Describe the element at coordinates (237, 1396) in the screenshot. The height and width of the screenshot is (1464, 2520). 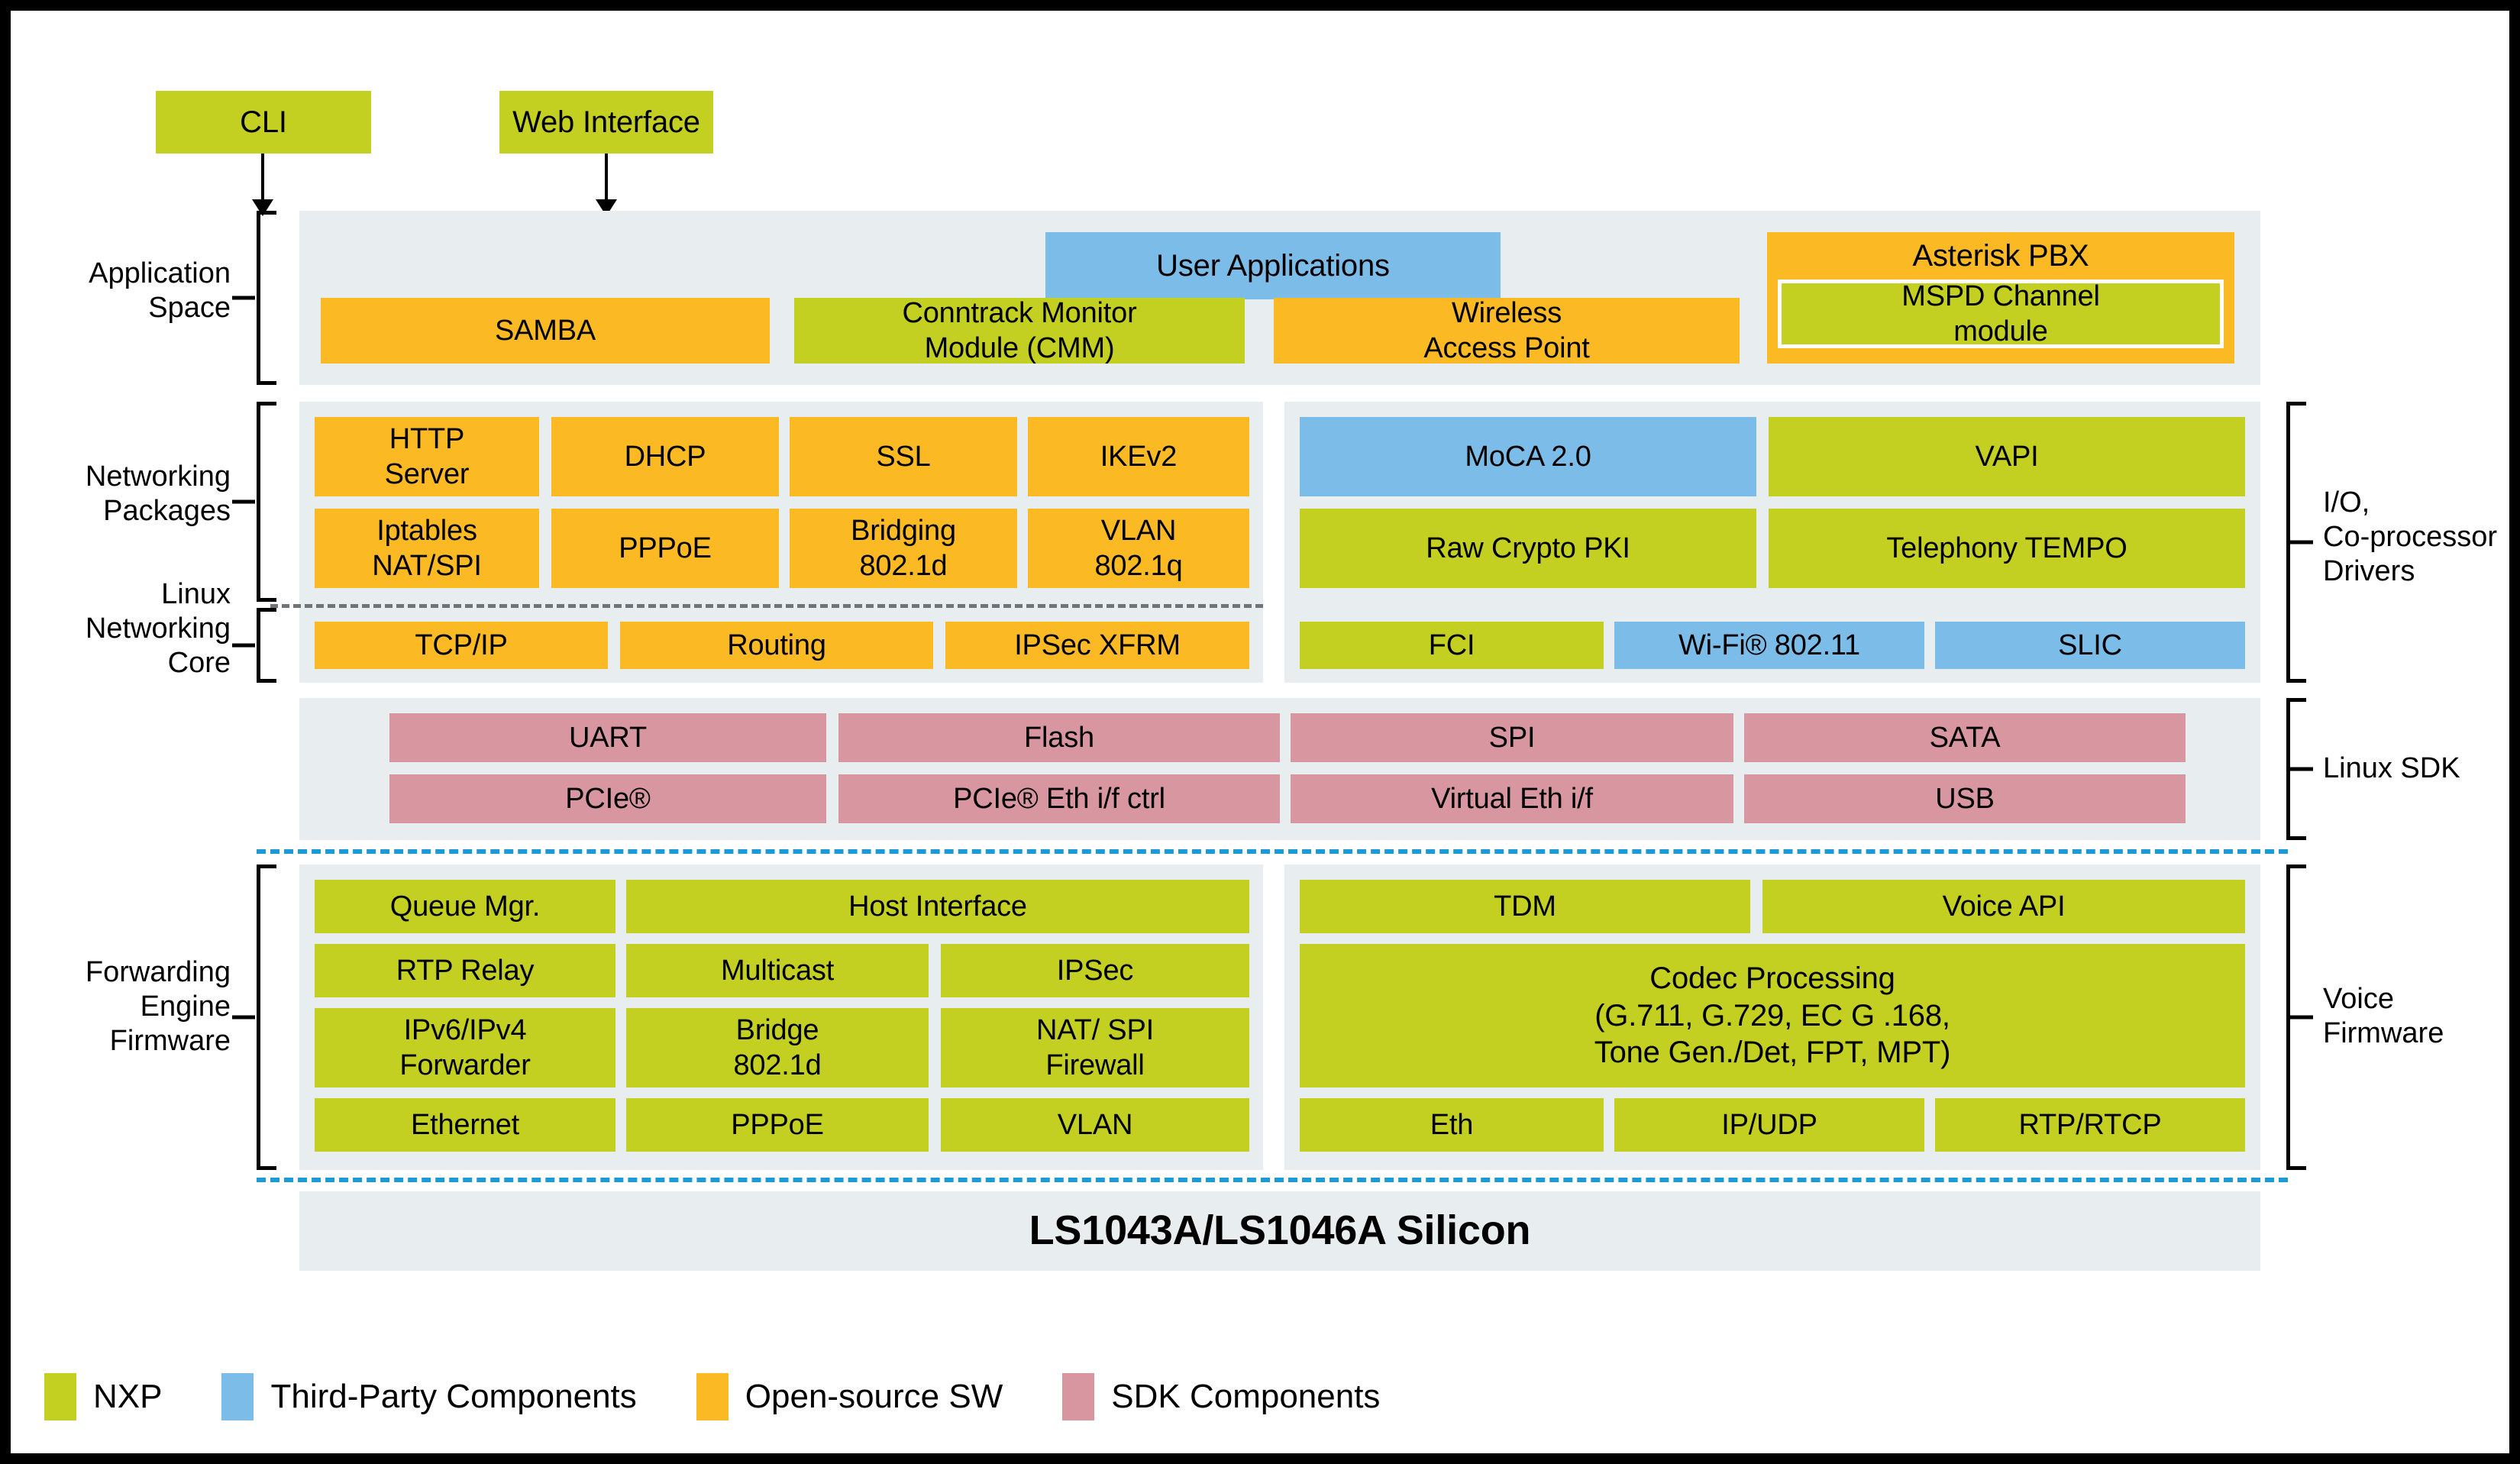
I see `legend-swatch-third-party` at that location.